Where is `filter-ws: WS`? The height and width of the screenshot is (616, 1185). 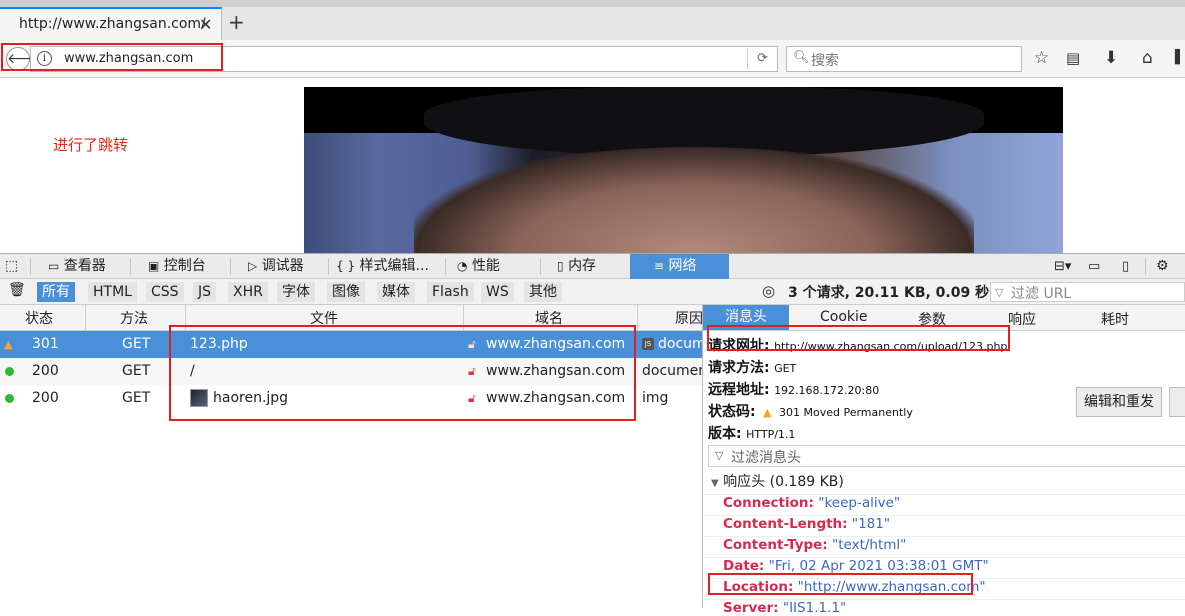 filter-ws: WS is located at coordinates (497, 292).